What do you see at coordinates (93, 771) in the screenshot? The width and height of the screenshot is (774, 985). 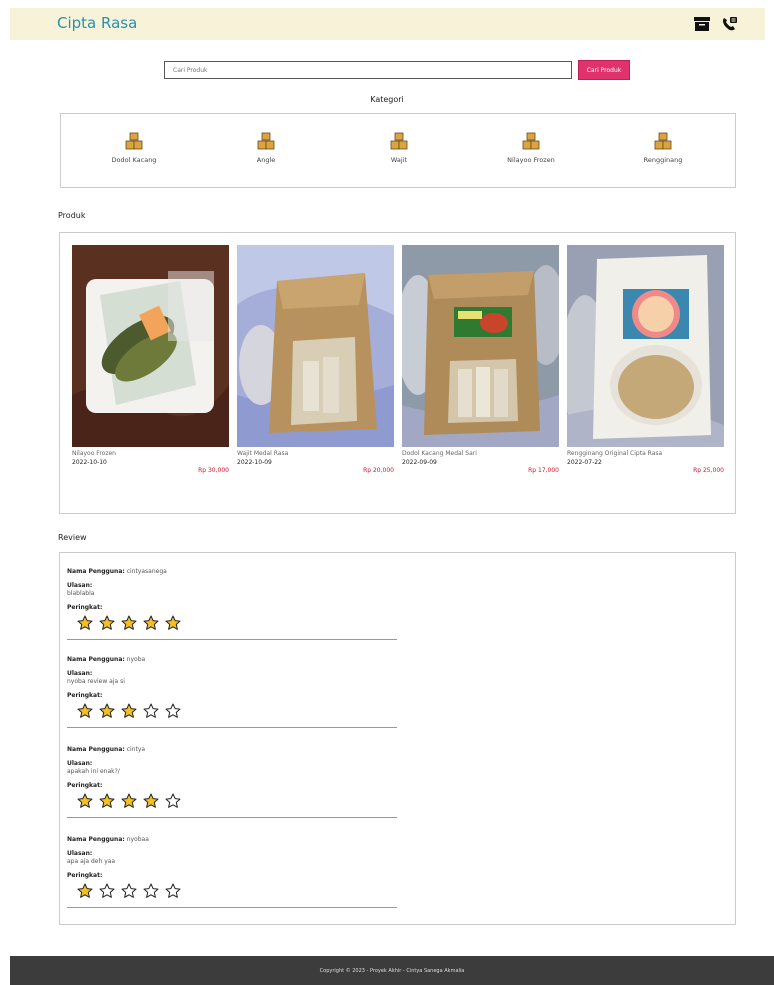 I see `review-text: apakah ini enak?/` at bounding box center [93, 771].